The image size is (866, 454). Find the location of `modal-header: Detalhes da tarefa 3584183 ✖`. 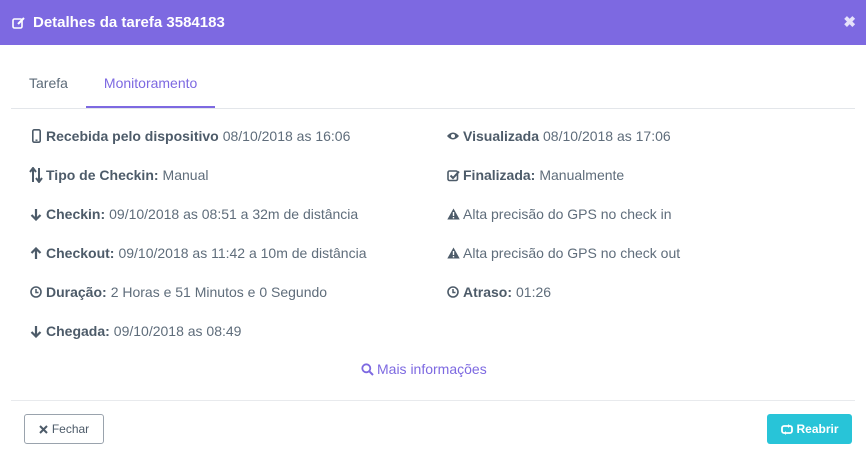

modal-header: Detalhes da tarefa 3584183 ✖ is located at coordinates (433, 22).